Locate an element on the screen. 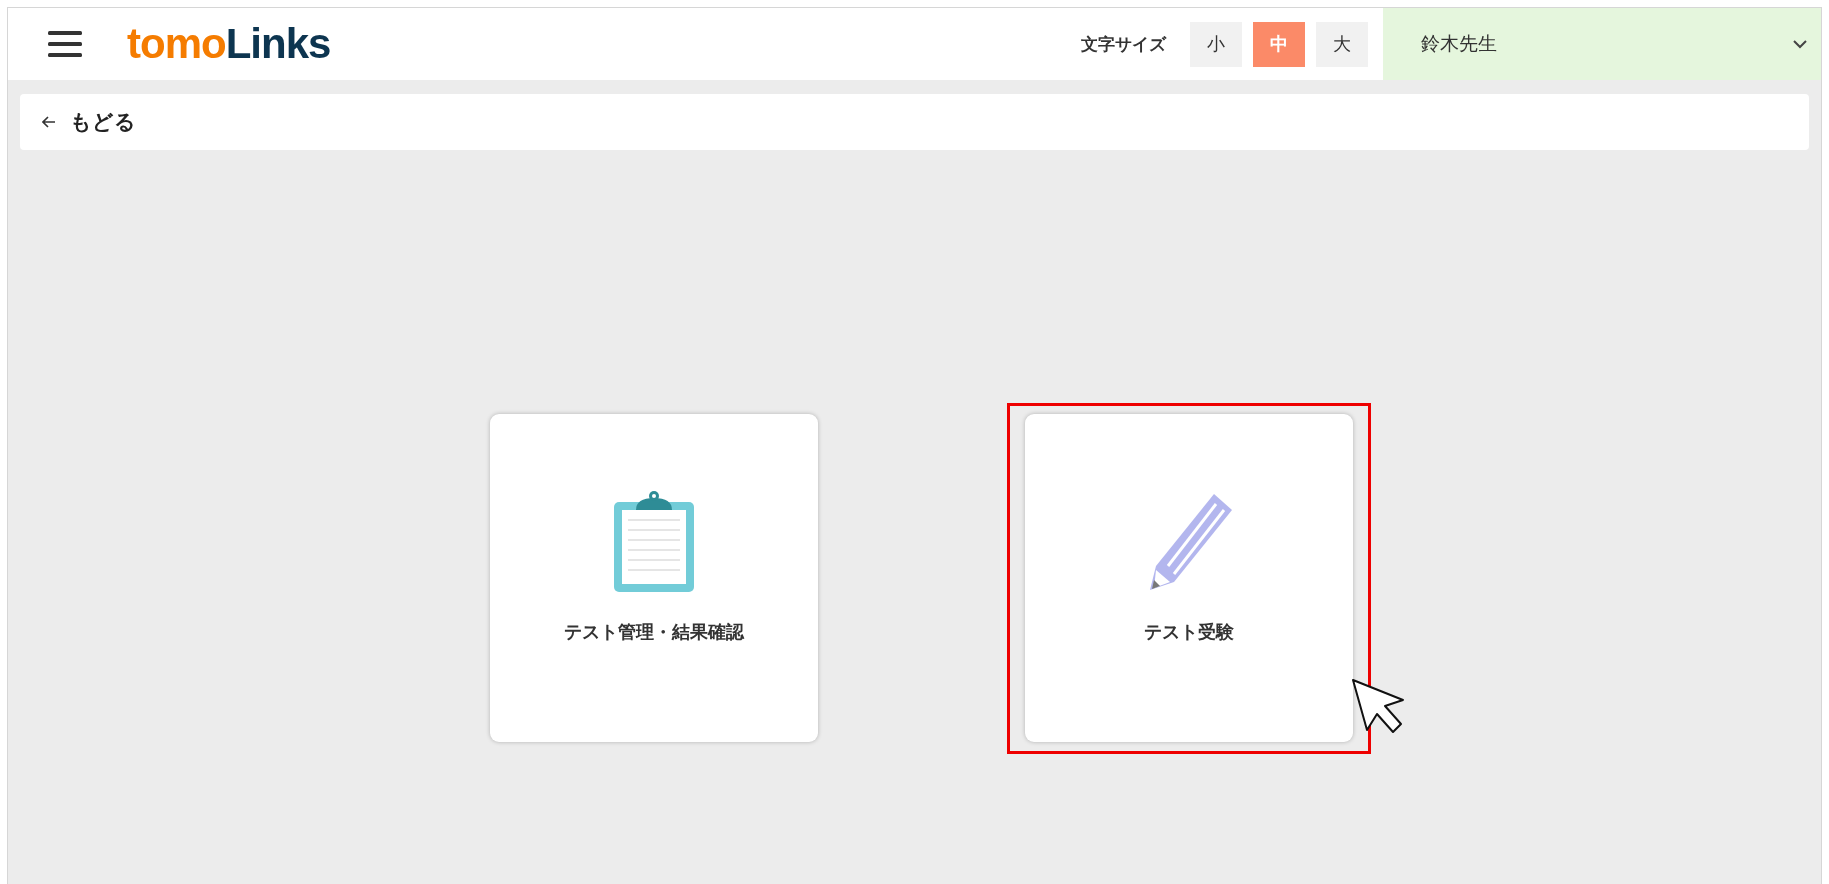 This screenshot has height=884, width=1829. font-size-button: 大 is located at coordinates (1342, 44).